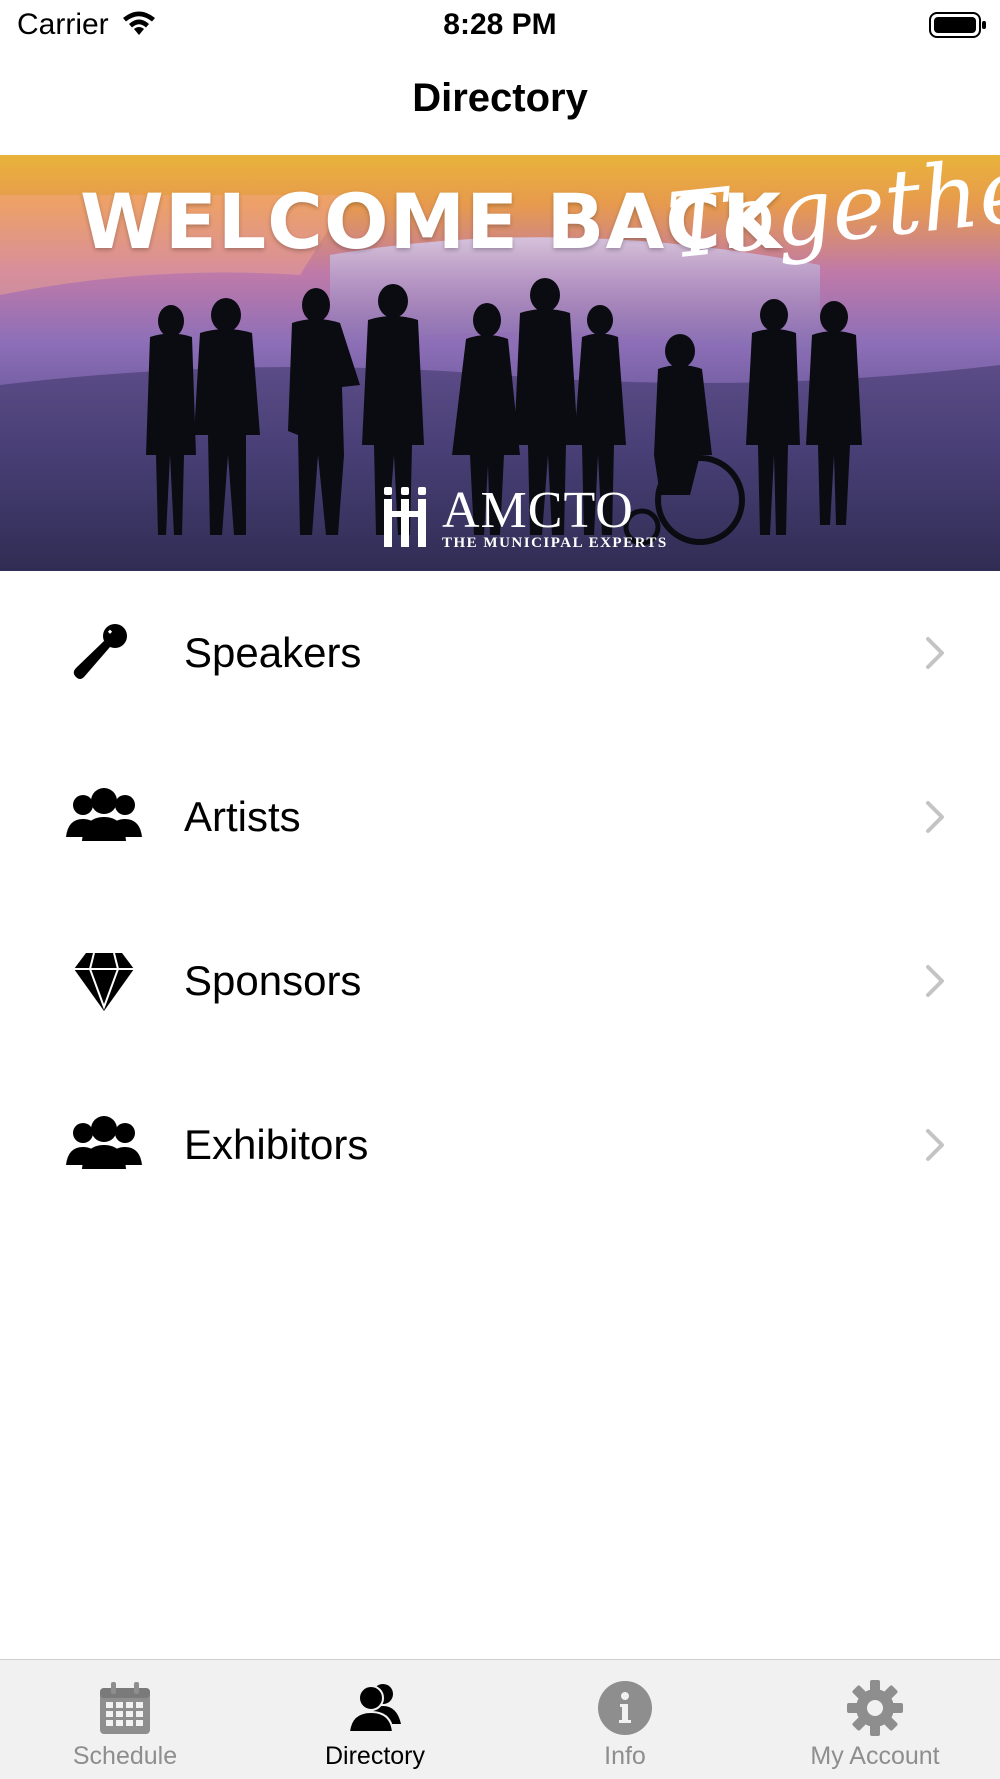 The height and width of the screenshot is (1779, 1000). What do you see at coordinates (957, 25) in the screenshot?
I see `battery-icon` at bounding box center [957, 25].